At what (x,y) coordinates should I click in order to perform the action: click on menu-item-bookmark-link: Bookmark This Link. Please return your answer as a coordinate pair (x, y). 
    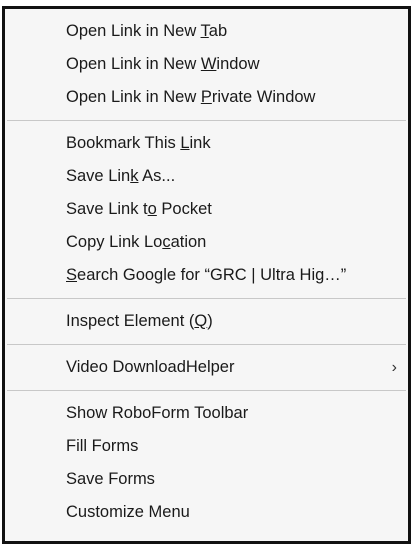
    Looking at the image, I should click on (206, 143).